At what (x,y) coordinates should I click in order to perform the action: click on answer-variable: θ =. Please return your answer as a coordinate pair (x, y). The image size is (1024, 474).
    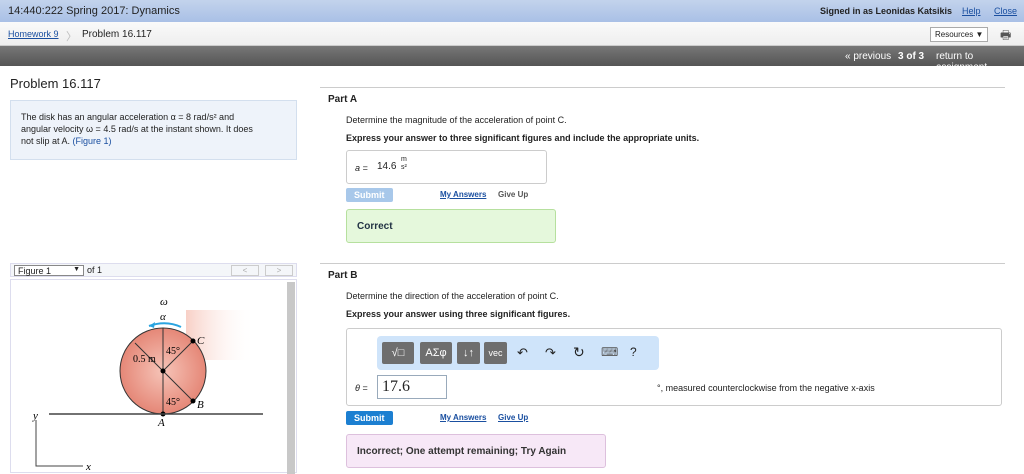
    Looking at the image, I should click on (361, 388).